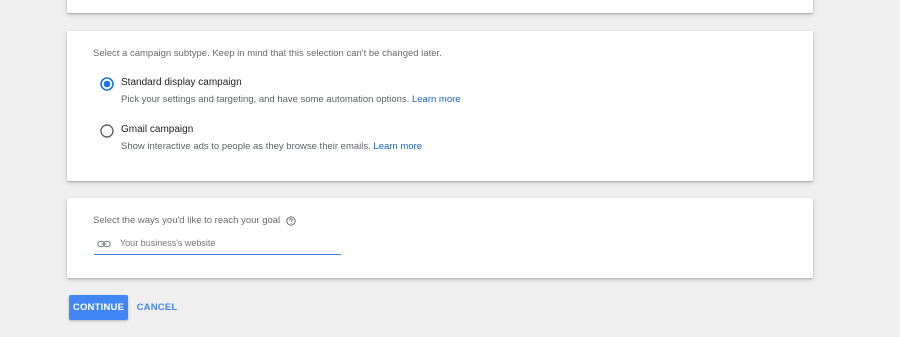  I want to click on radio-selected-icon, so click(107, 84).